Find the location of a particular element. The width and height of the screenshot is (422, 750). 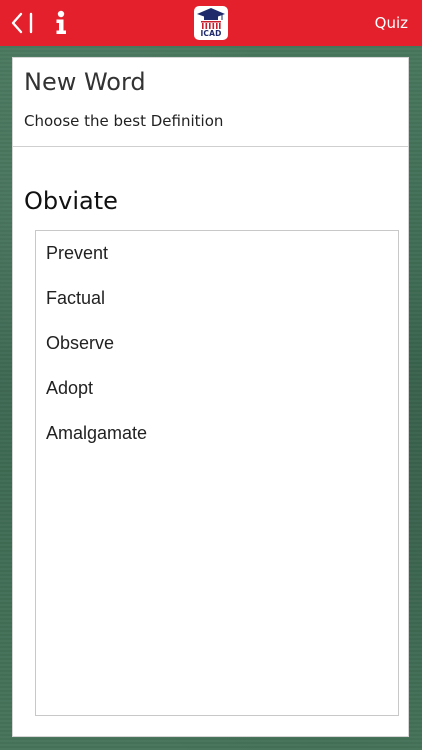

answer-option-prevent: Prevent is located at coordinates (217, 253).